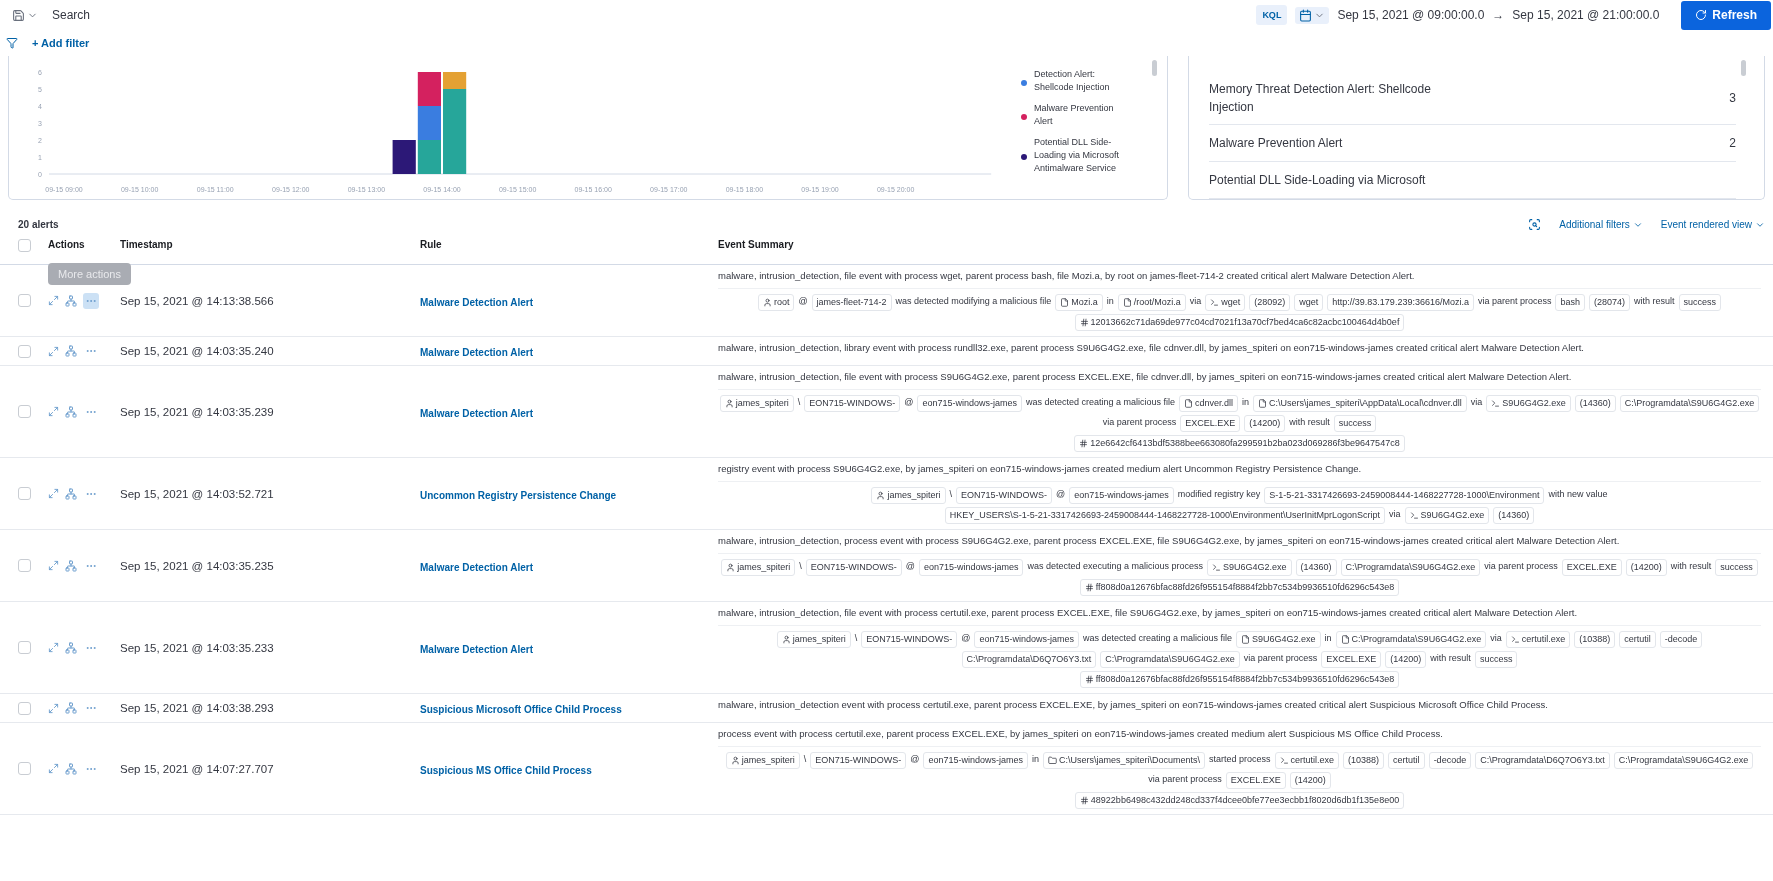 The width and height of the screenshot is (1773, 881). Describe the element at coordinates (1081, 155) in the screenshot. I see `legend-label: Potential DLL Side-Loading via Microsoft Antimalware Service` at that location.